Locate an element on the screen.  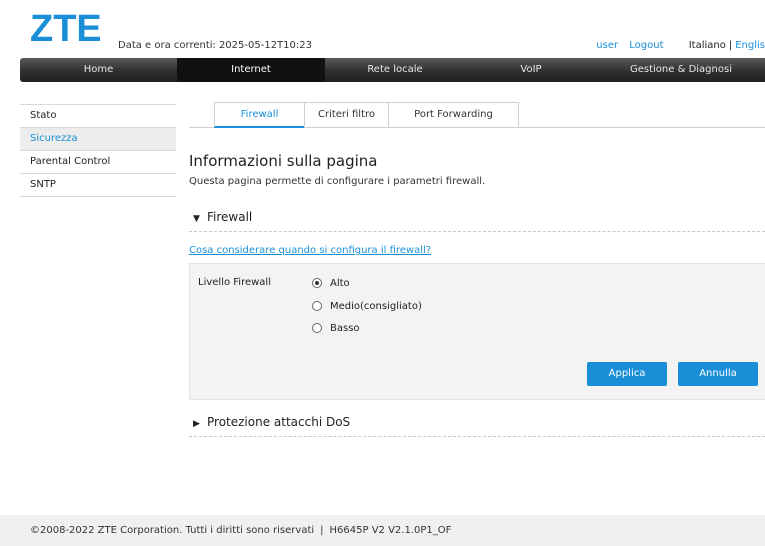
user-link: user is located at coordinates (607, 45).